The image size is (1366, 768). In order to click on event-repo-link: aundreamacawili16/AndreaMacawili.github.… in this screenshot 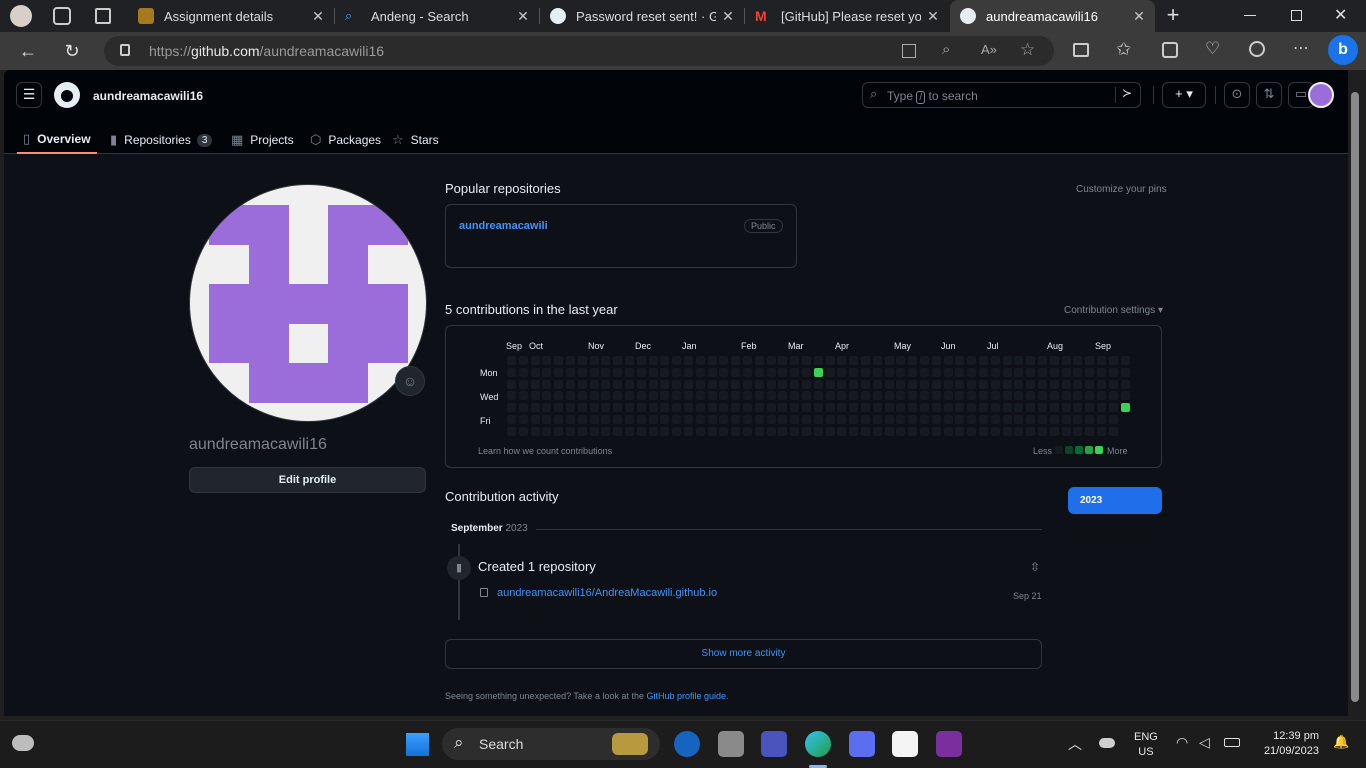, I will do `click(607, 593)`.